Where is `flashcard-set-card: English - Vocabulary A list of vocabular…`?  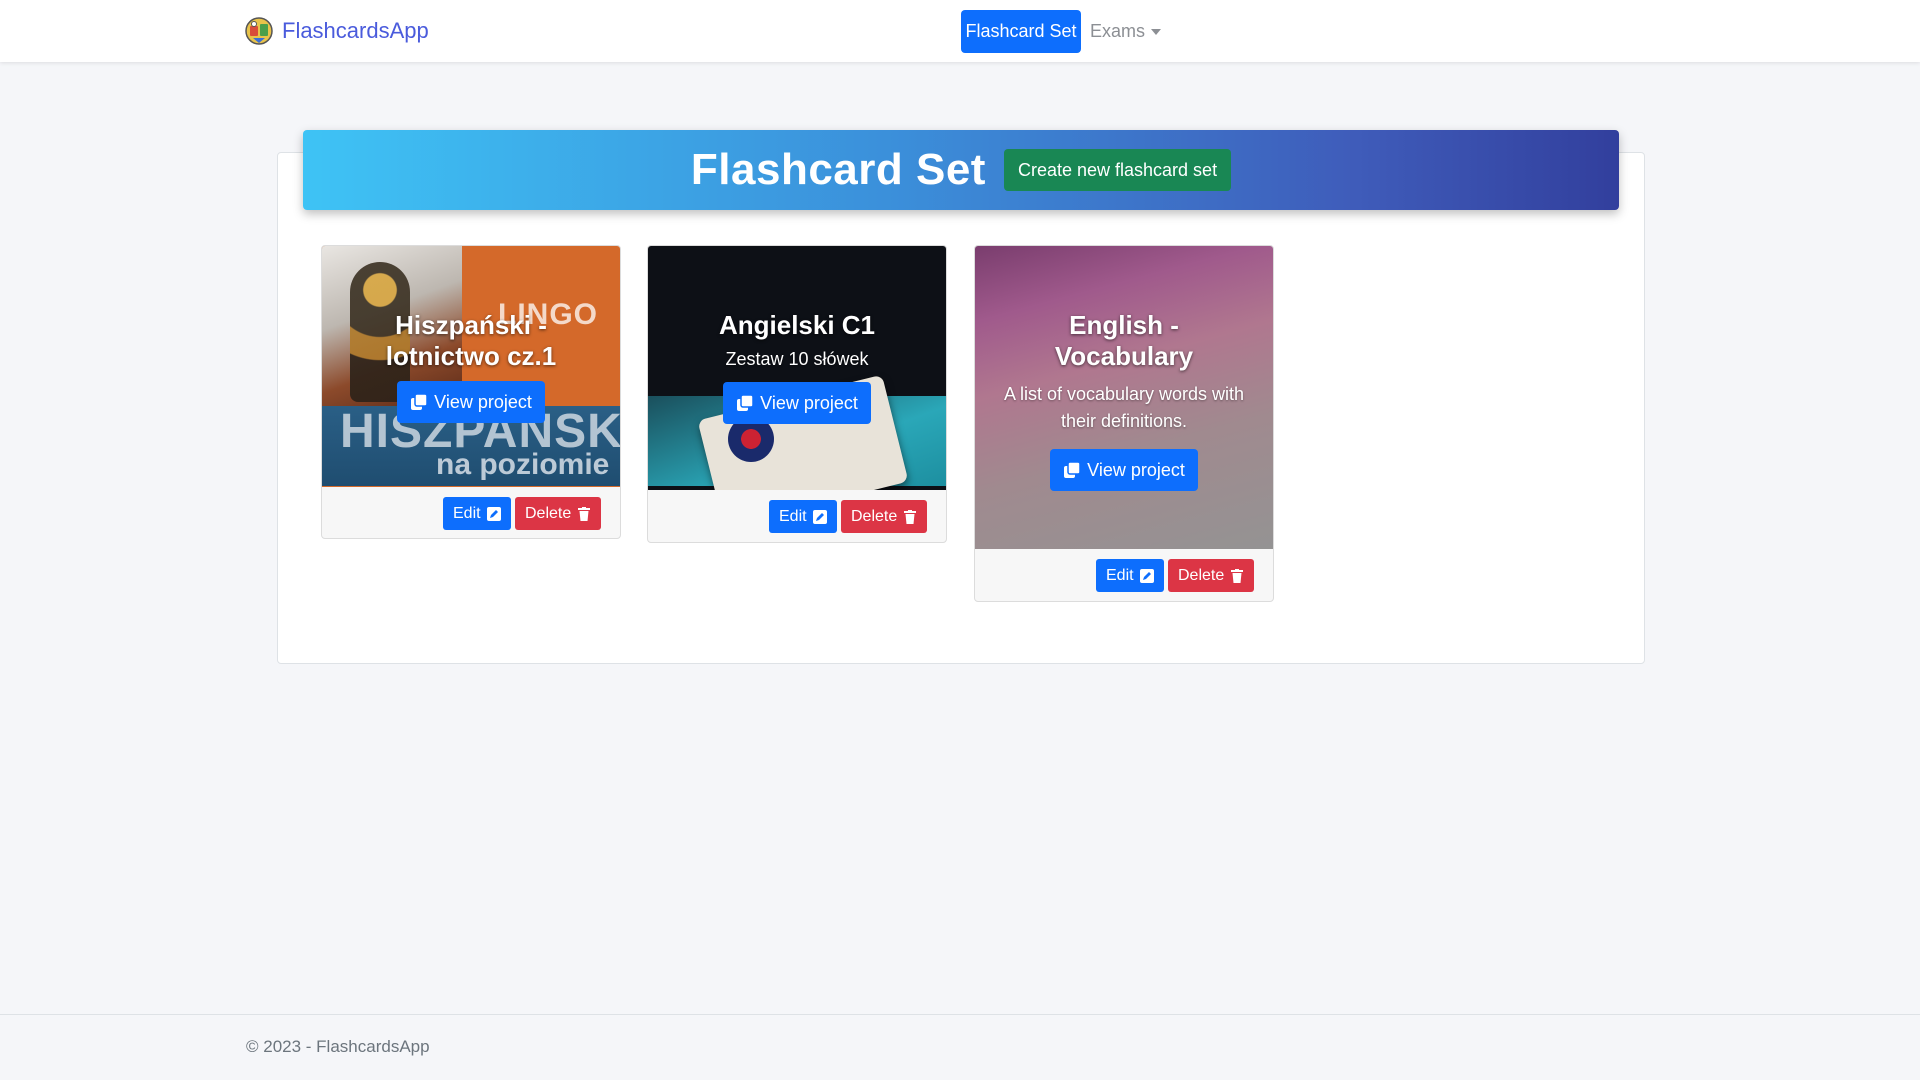 flashcard-set-card: English - Vocabulary A list of vocabular… is located at coordinates (1124, 423).